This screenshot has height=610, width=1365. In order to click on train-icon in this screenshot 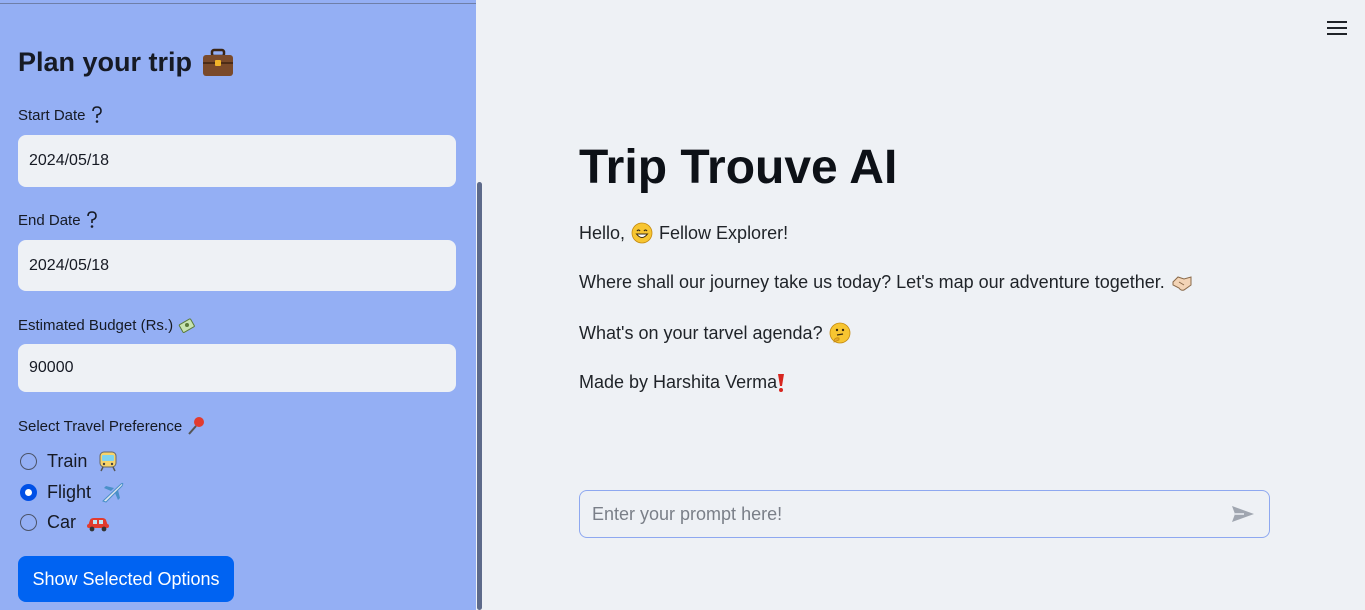, I will do `click(108, 461)`.